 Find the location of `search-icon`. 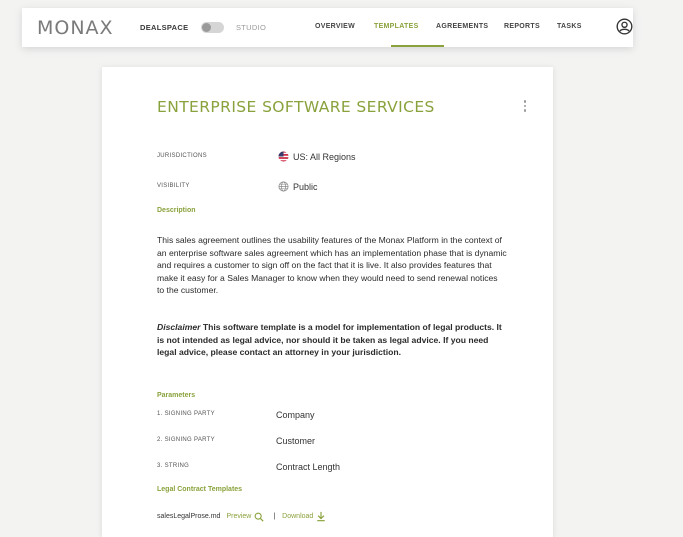

search-icon is located at coordinates (259, 517).